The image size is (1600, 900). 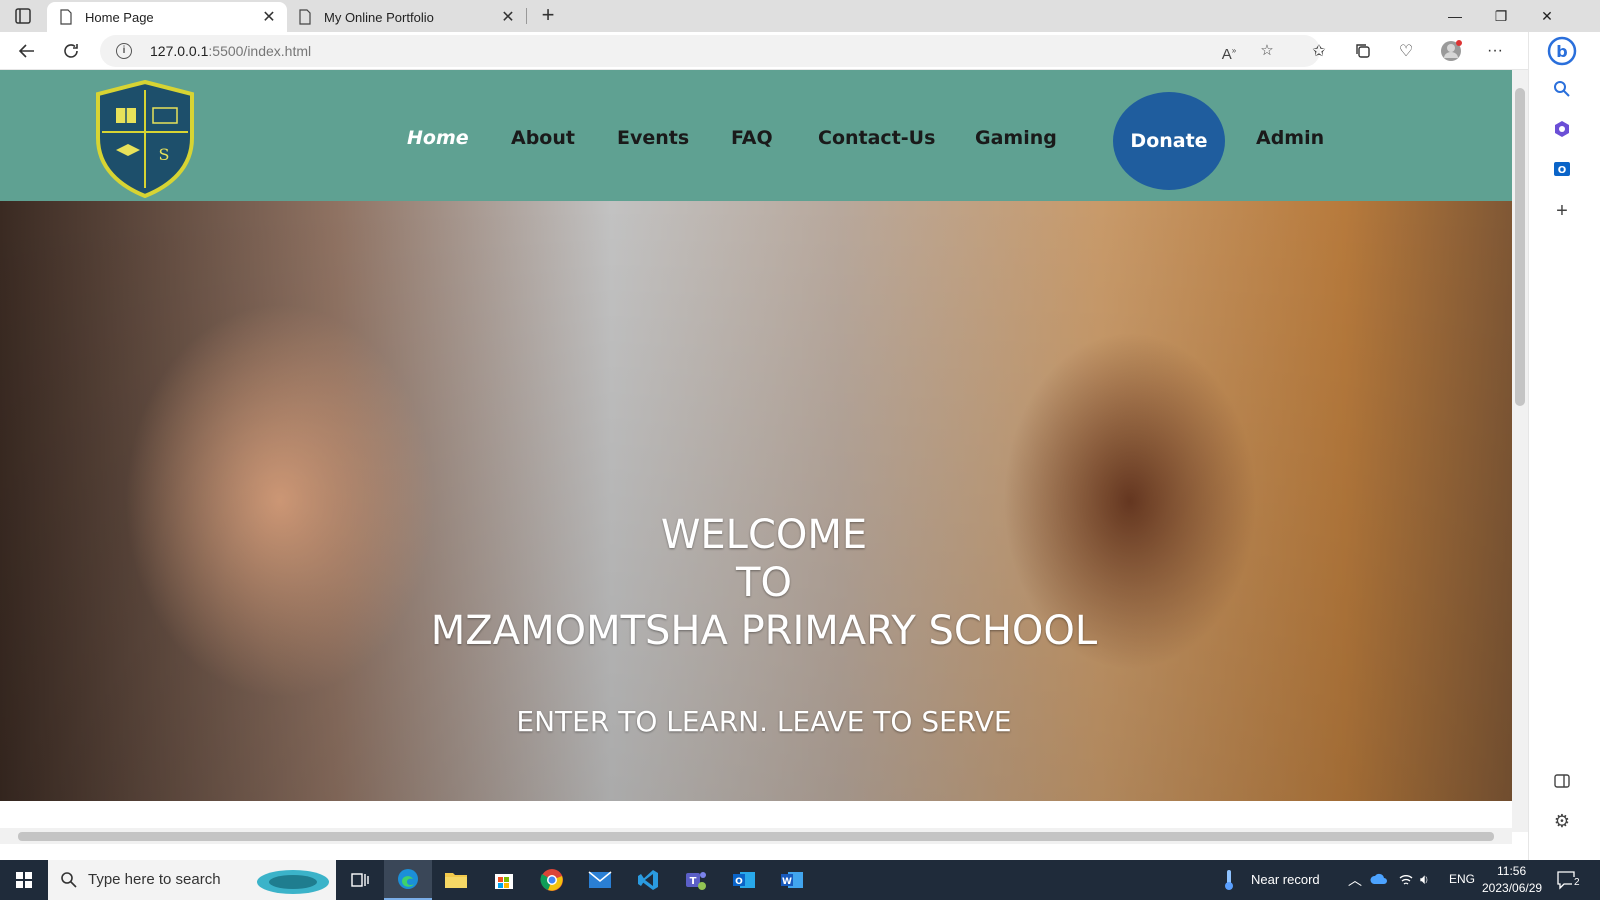 I want to click on horizontal-scrollbar, so click(x=756, y=836).